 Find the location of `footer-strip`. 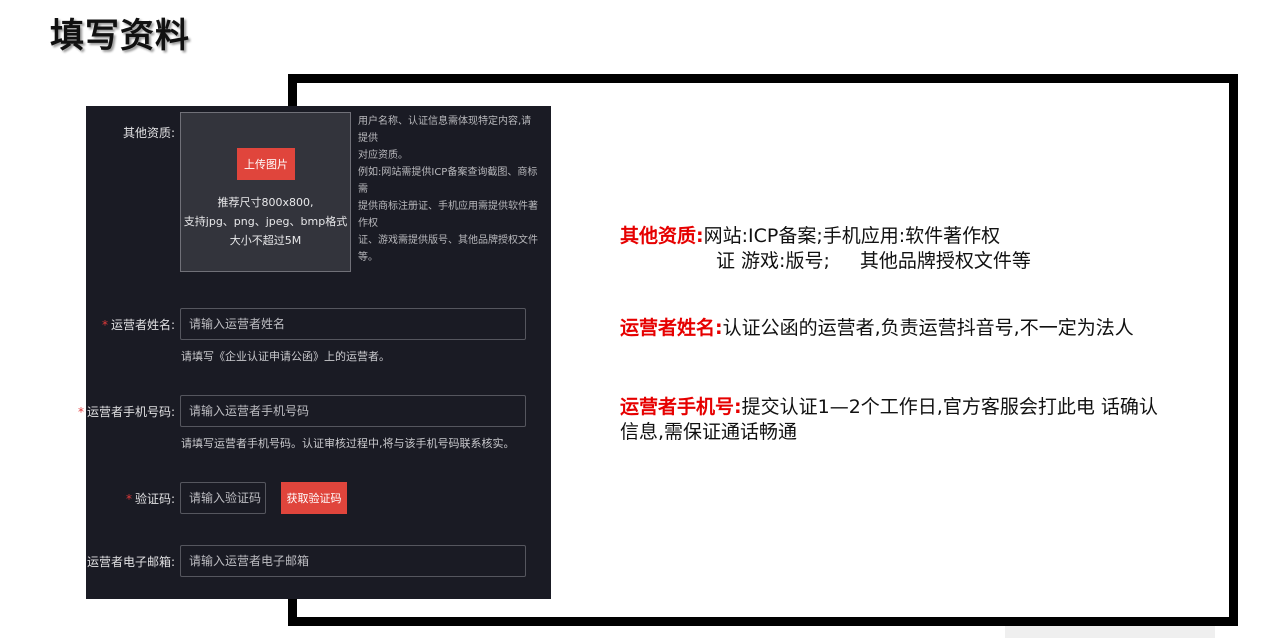

footer-strip is located at coordinates (1110, 632).